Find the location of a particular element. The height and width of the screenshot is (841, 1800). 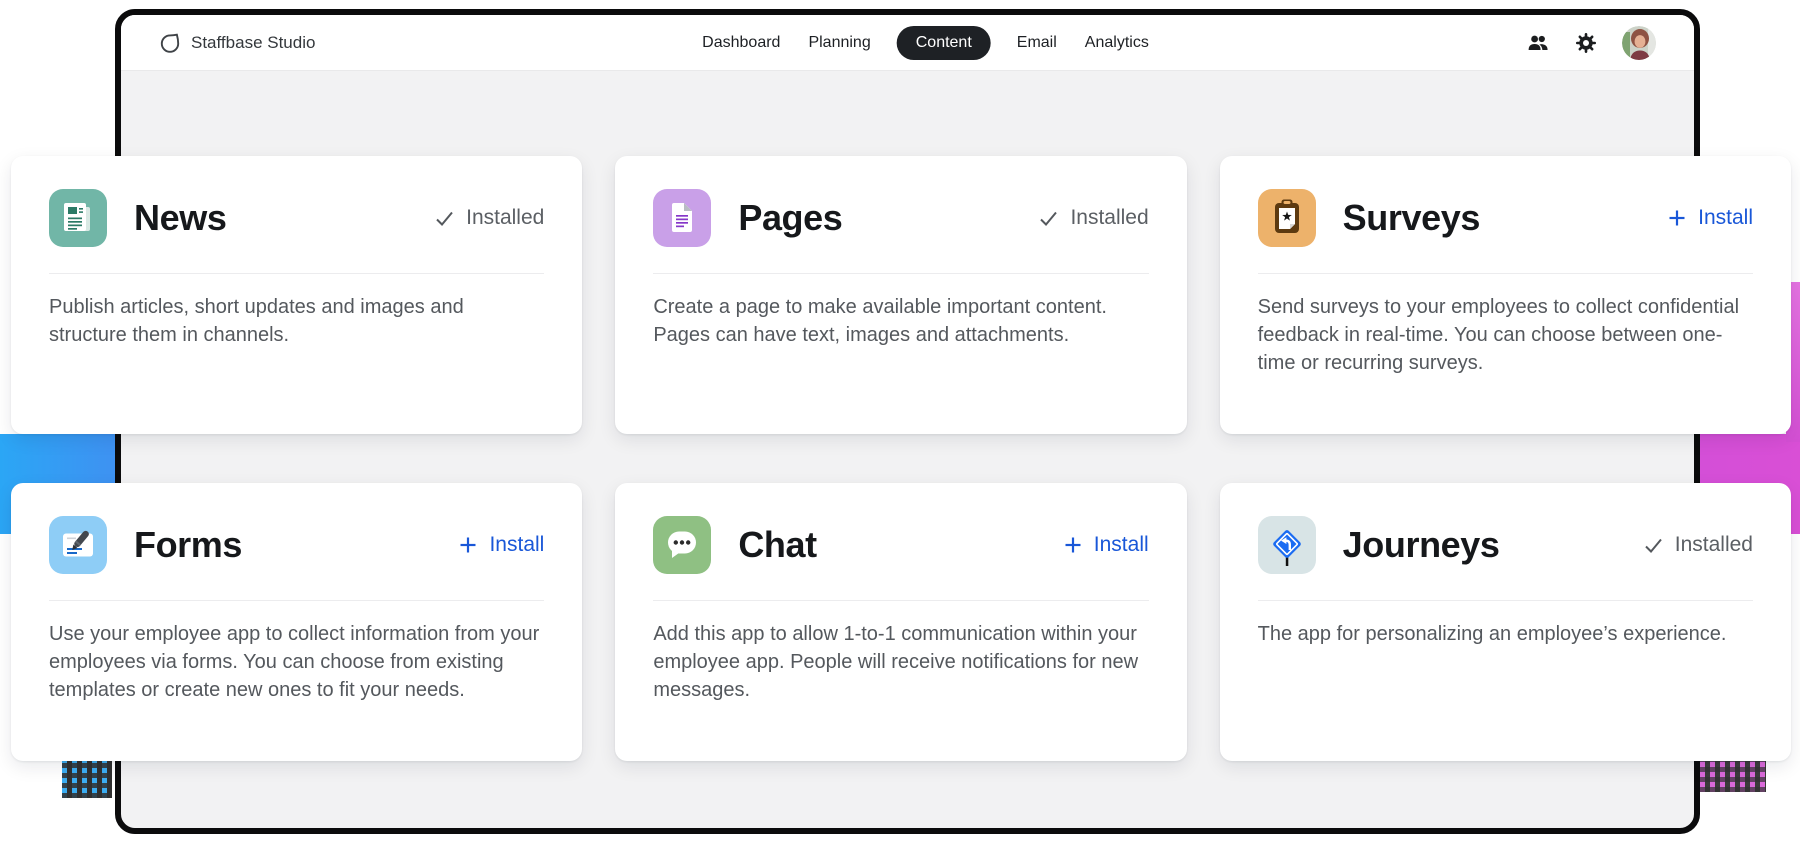

card-header: Surveys Install is located at coordinates (1505, 218).